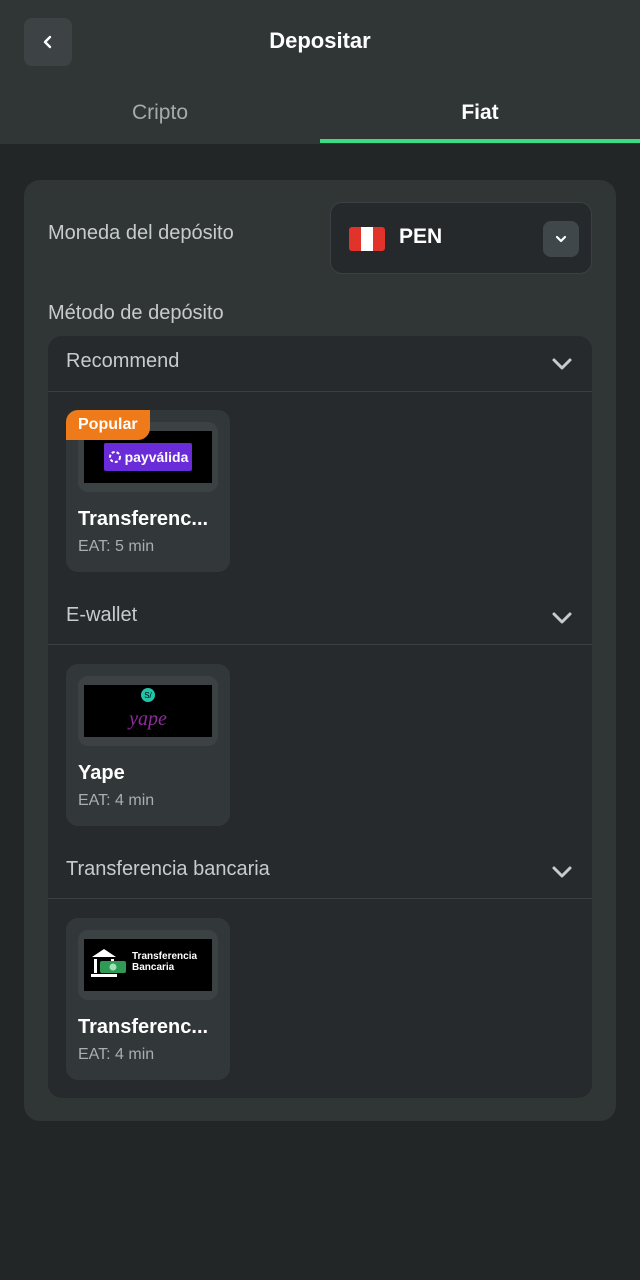  I want to click on currency-label: Moneda del depósito, so click(141, 233).